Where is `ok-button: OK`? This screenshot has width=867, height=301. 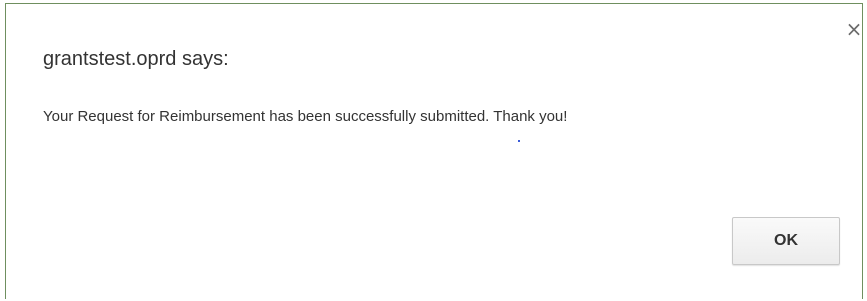 ok-button: OK is located at coordinates (786, 241).